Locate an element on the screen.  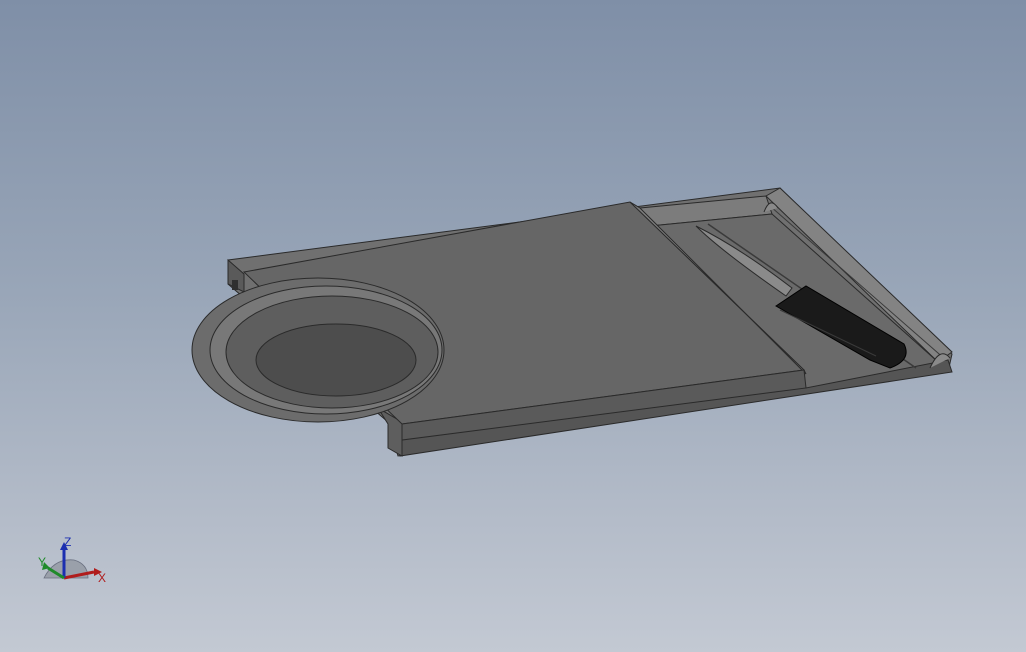
orientation-triad: X Y Z is located at coordinates (70, 564).